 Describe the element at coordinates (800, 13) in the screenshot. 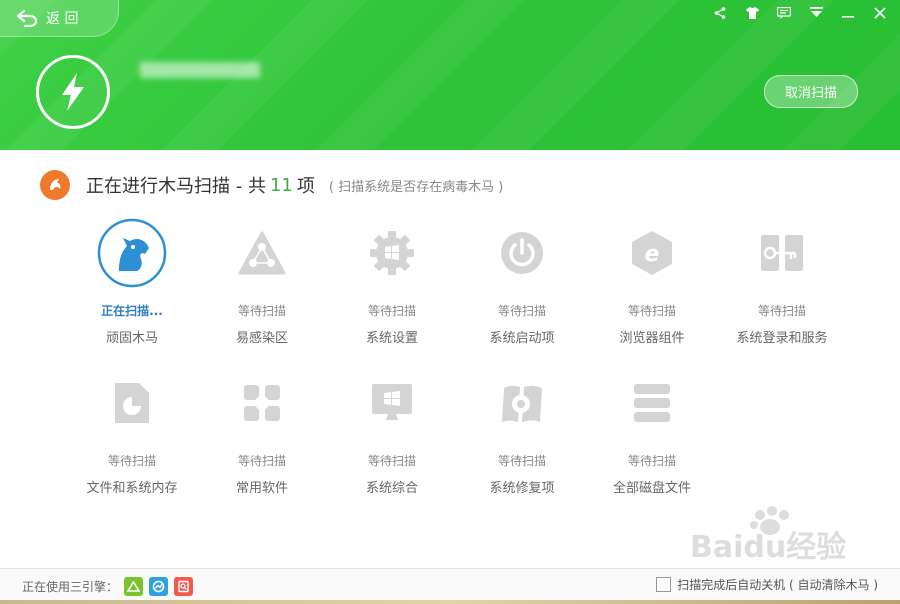

I see `window-controls` at that location.